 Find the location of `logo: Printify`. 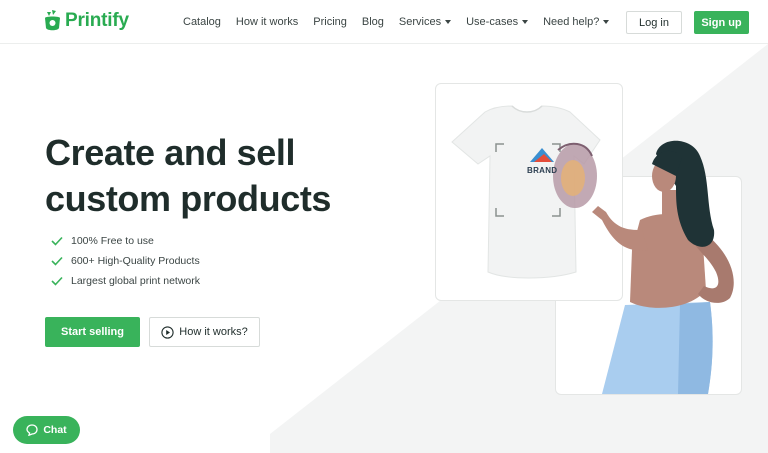

logo: Printify is located at coordinates (86, 21).